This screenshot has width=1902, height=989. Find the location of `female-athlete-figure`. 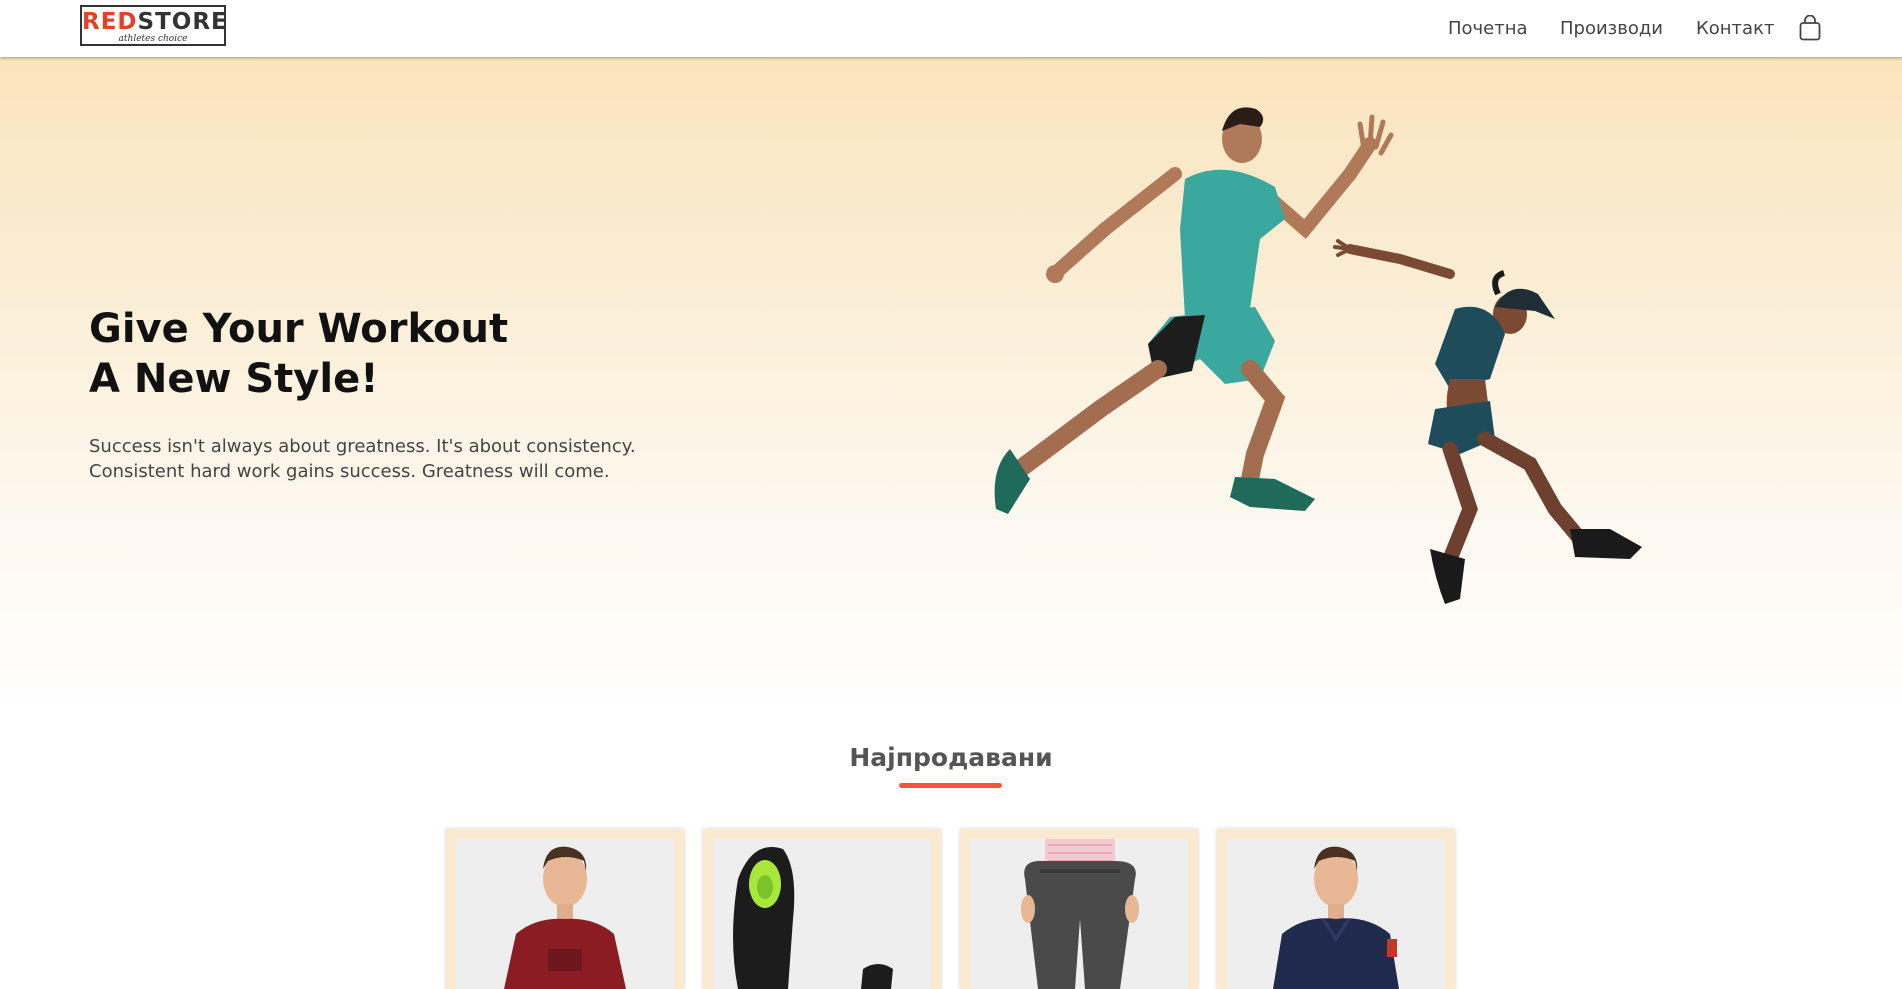

female-athlete-figure is located at coordinates (1487, 421).